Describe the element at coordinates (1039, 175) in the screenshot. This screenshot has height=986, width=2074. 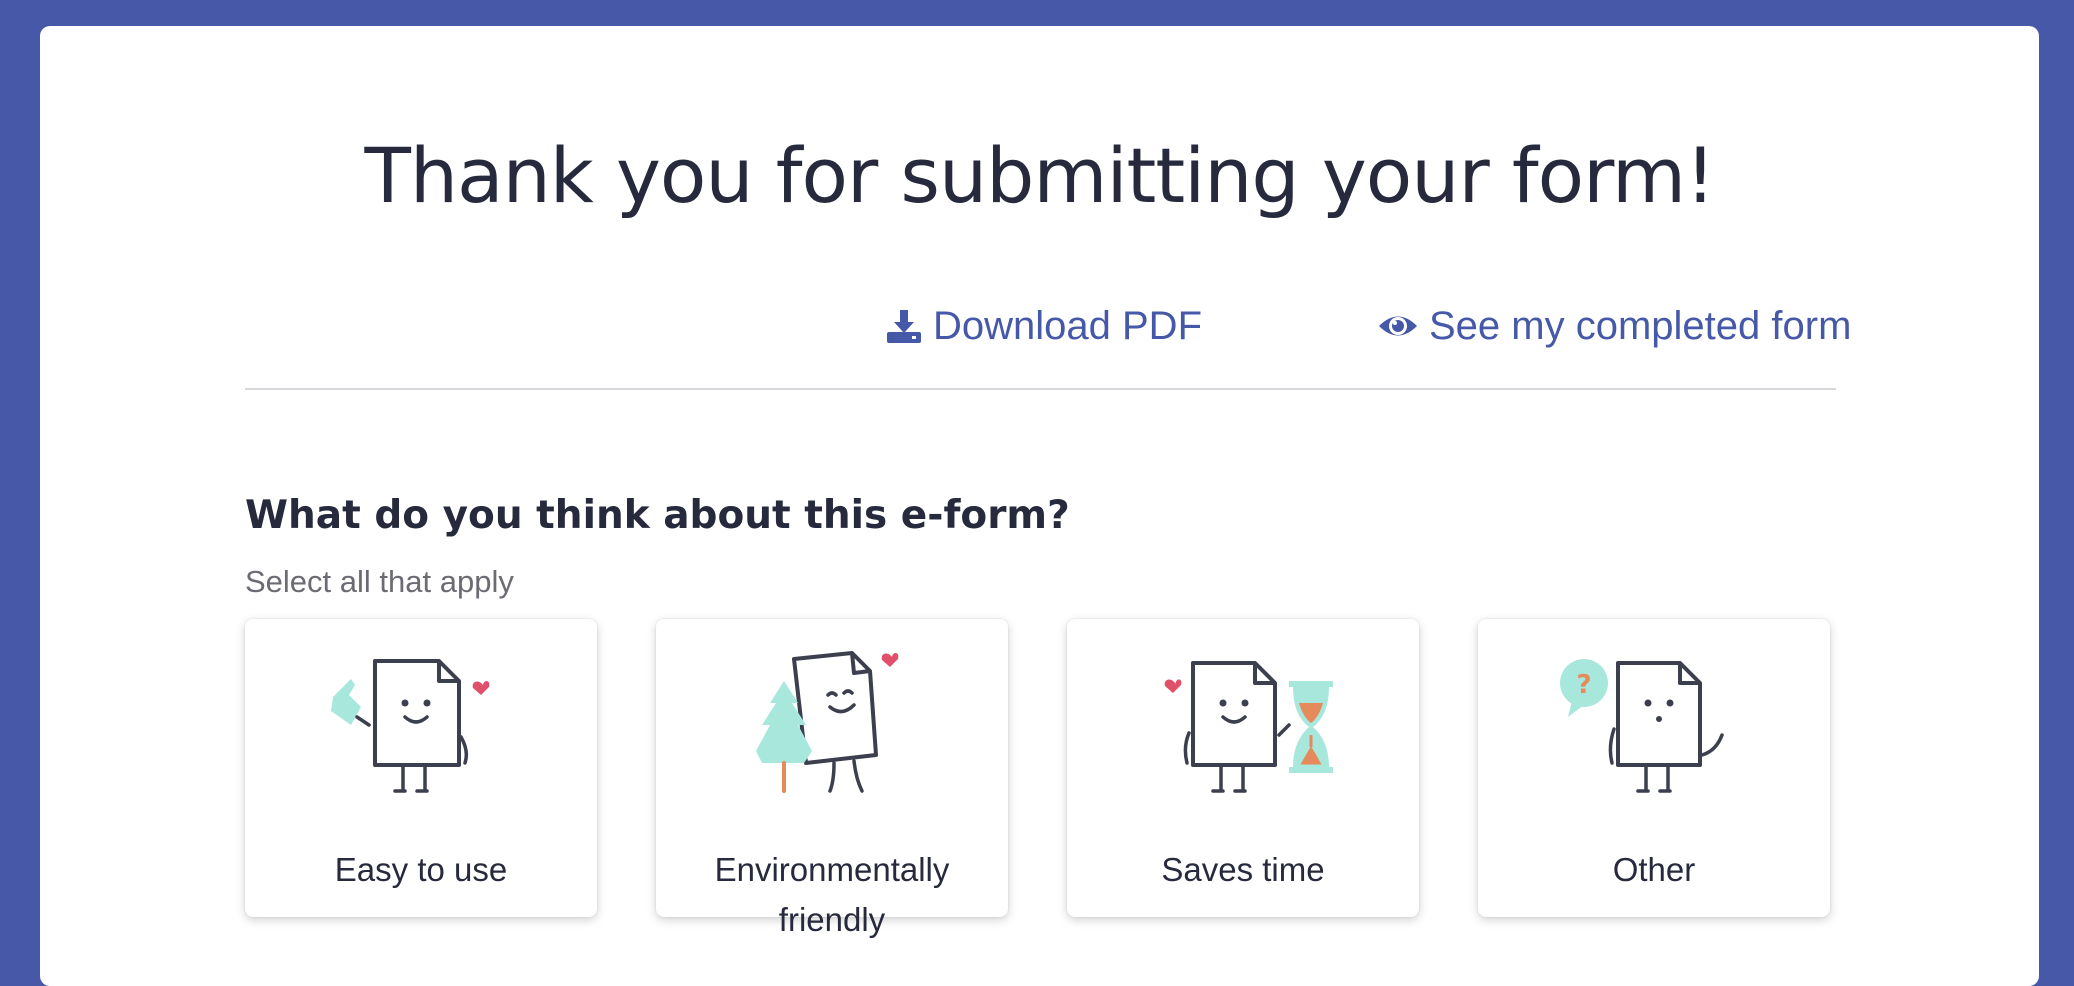
I see `page-title: Thank you for submitting your form!` at that location.